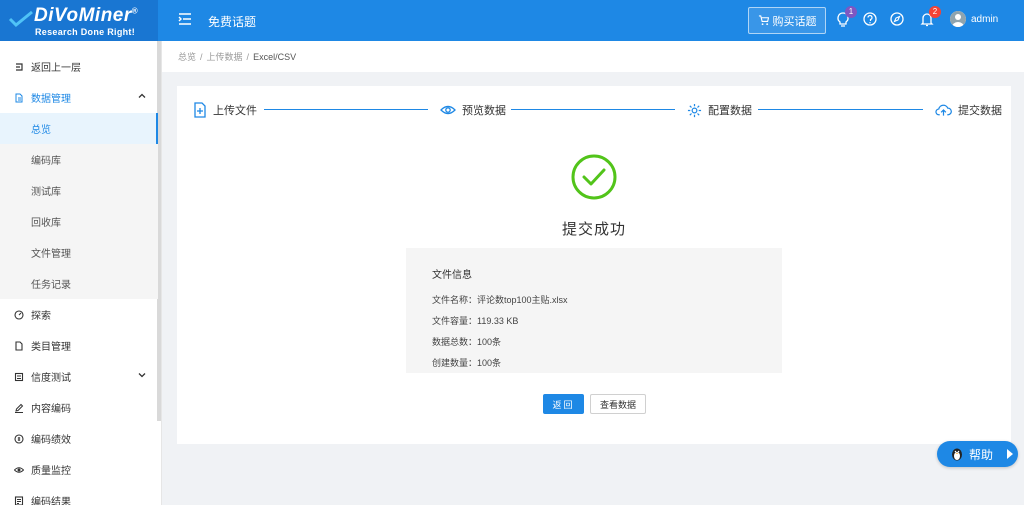 This screenshot has width=1024, height=505. What do you see at coordinates (19, 438) in the screenshot?
I see `coin-icon` at bounding box center [19, 438].